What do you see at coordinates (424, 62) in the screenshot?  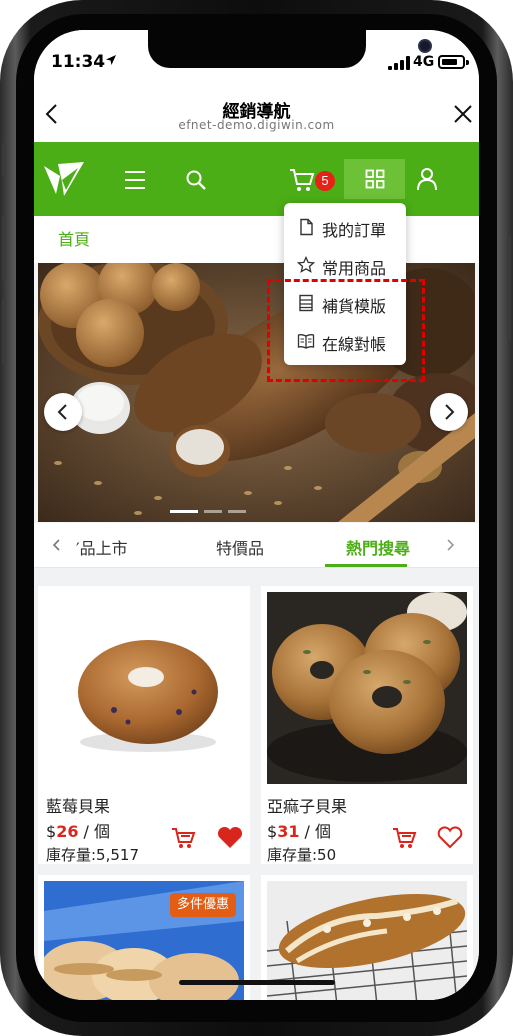 I see `network-label: 4G` at bounding box center [424, 62].